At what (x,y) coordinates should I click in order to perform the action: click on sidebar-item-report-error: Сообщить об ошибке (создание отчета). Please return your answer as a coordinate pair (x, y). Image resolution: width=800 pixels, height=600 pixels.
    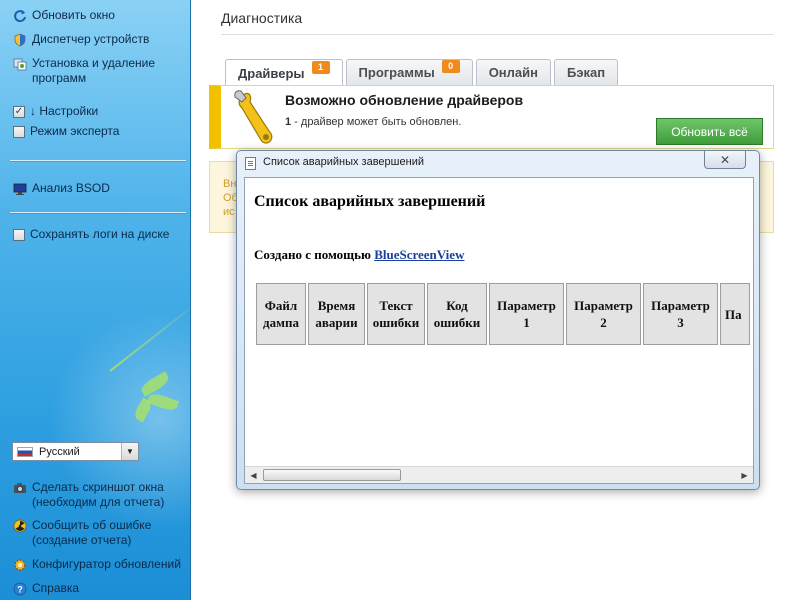
    Looking at the image, I should click on (100, 533).